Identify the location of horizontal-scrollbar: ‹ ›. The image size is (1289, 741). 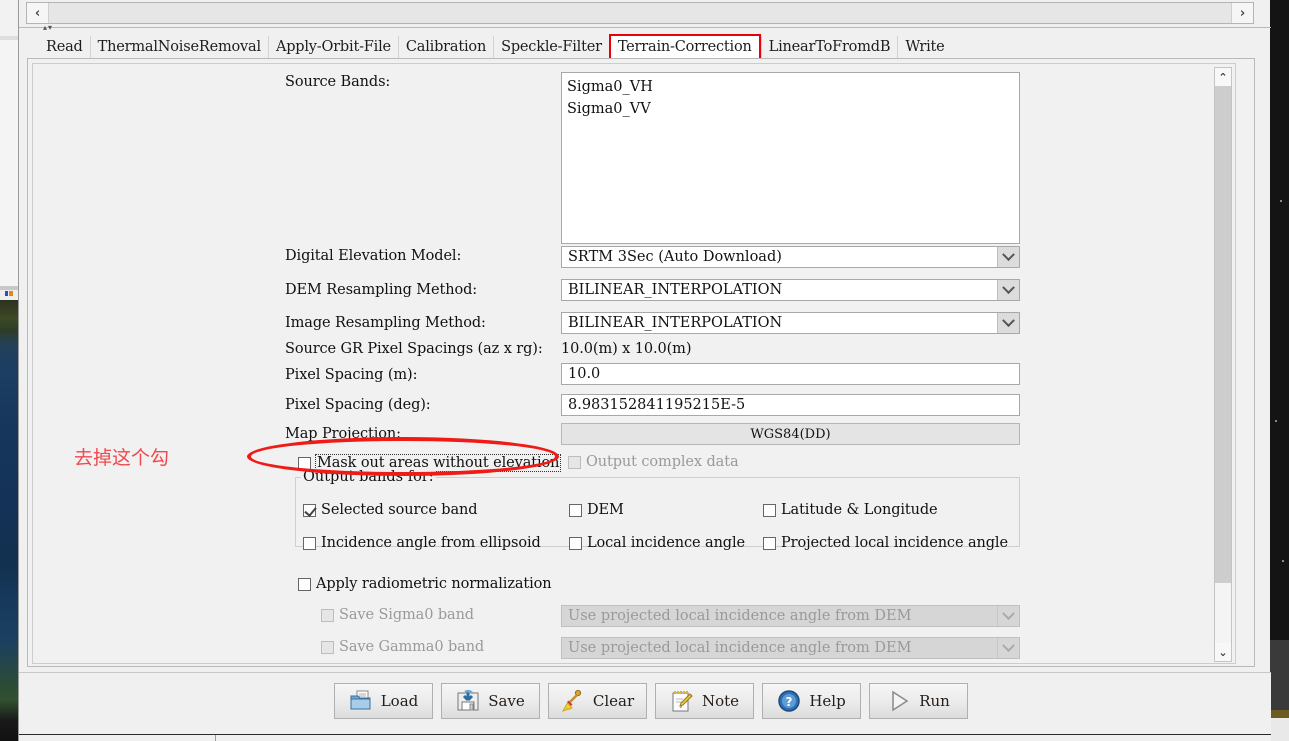
(640, 13).